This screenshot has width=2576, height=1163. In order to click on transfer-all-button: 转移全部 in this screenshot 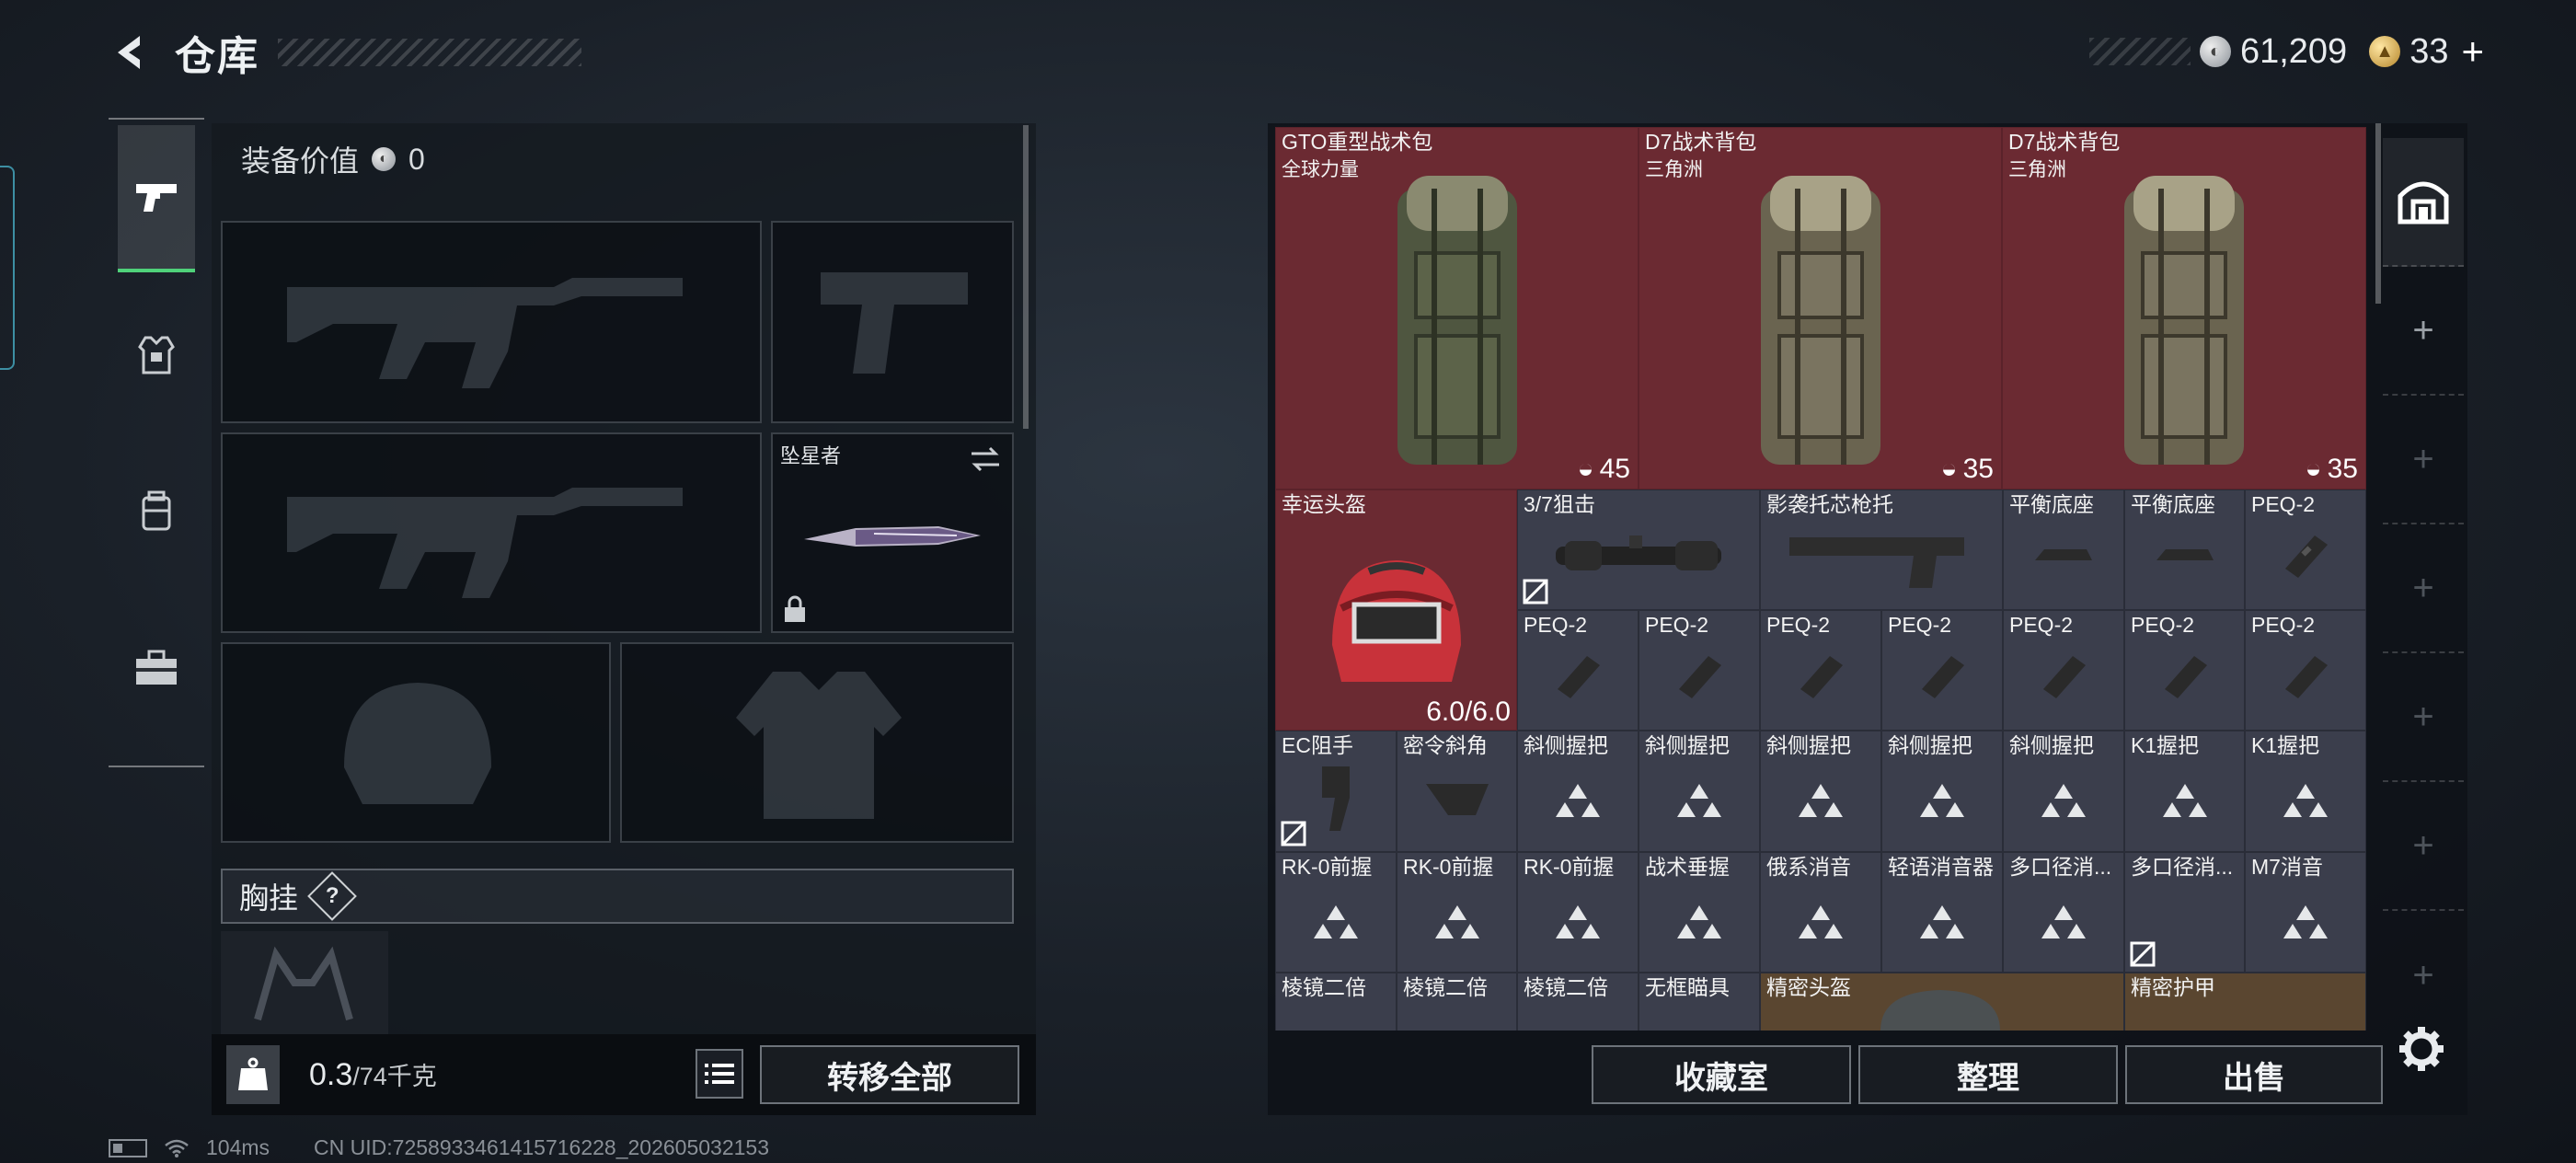, I will do `click(889, 1075)`.